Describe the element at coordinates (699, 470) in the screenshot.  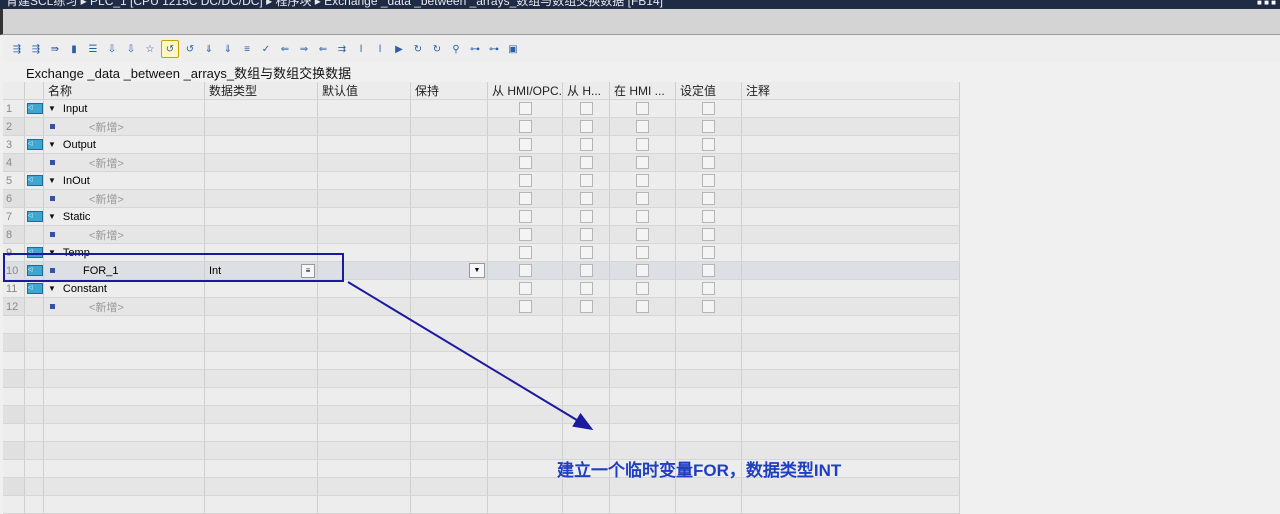
I see `annotation-text: 建立一个临时变量FOR，数据类型INT` at that location.